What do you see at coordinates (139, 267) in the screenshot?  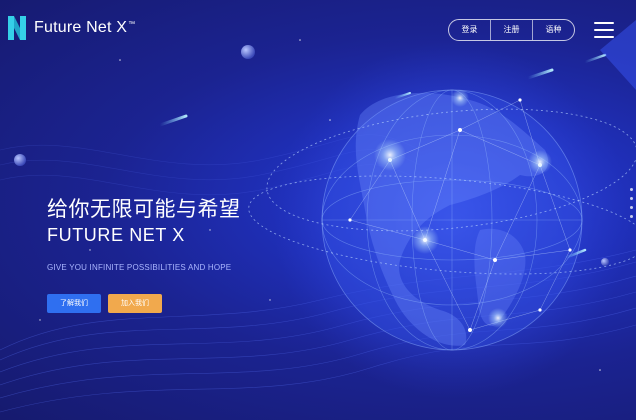 I see `hero-tagline: GIVE YOU INFINITE POSSIBILITIES AND HOPE` at bounding box center [139, 267].